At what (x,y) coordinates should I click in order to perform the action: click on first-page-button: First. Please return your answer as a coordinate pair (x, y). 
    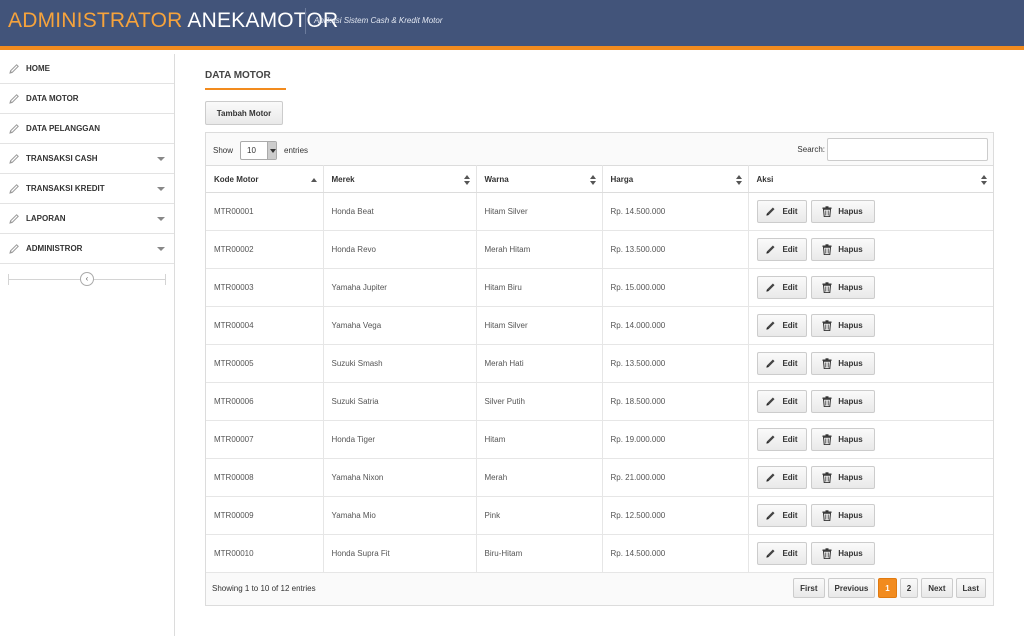
    Looking at the image, I should click on (809, 588).